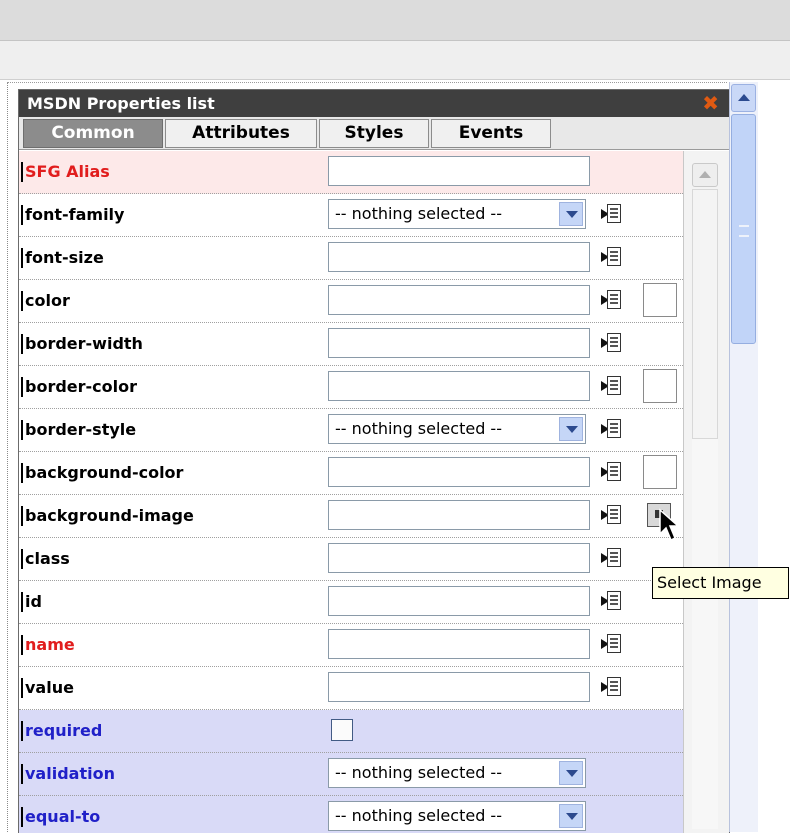  I want to click on property-label: SFG Alias, so click(65, 172).